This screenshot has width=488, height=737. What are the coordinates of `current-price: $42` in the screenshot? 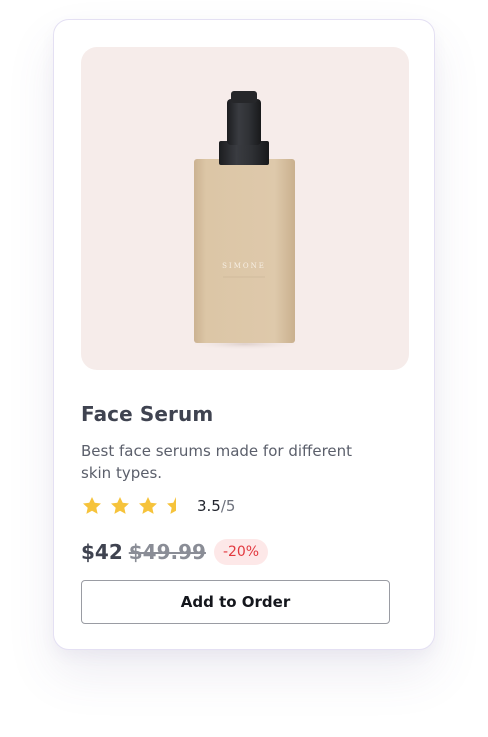 It's located at (102, 552).